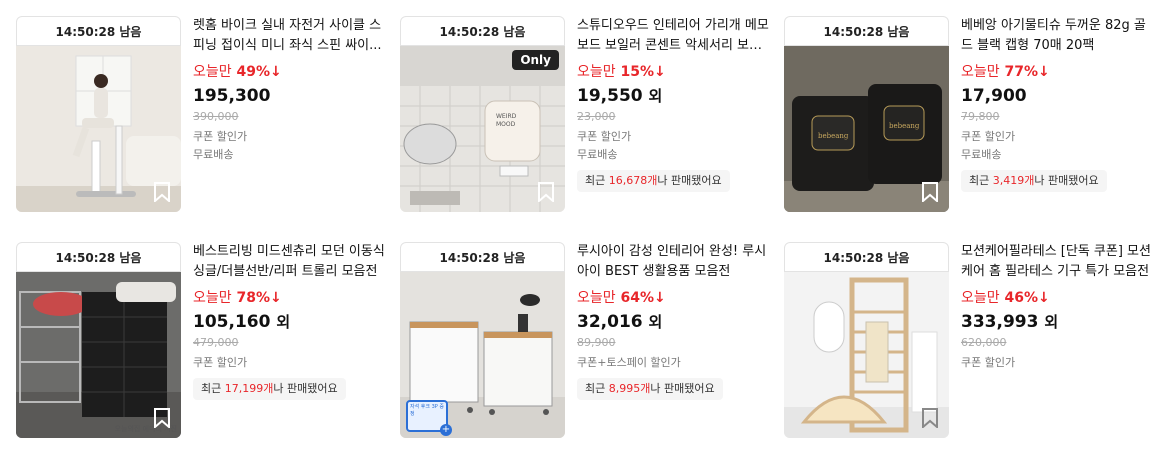 The height and width of the screenshot is (454, 1168). What do you see at coordinates (237, 298) in the screenshot?
I see `discount-rate: 오늘만 78%↓` at bounding box center [237, 298].